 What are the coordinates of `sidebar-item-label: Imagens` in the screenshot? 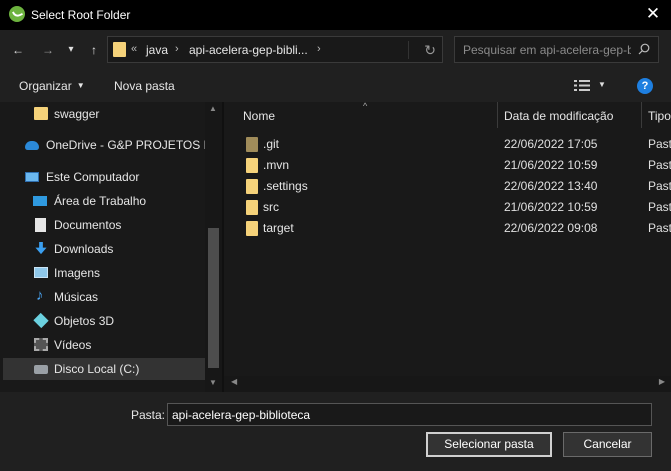 It's located at (77, 273).